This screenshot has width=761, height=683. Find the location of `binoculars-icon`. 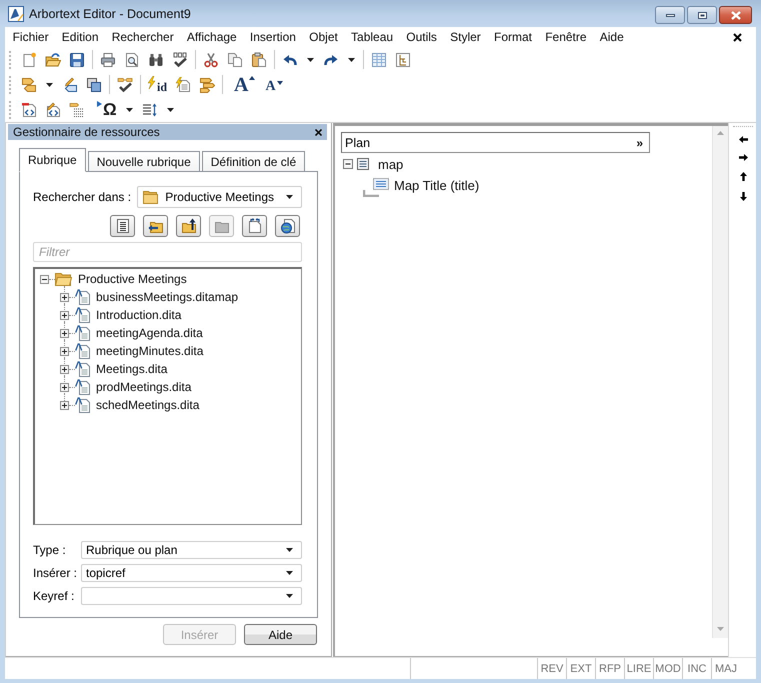

binoculars-icon is located at coordinates (156, 60).